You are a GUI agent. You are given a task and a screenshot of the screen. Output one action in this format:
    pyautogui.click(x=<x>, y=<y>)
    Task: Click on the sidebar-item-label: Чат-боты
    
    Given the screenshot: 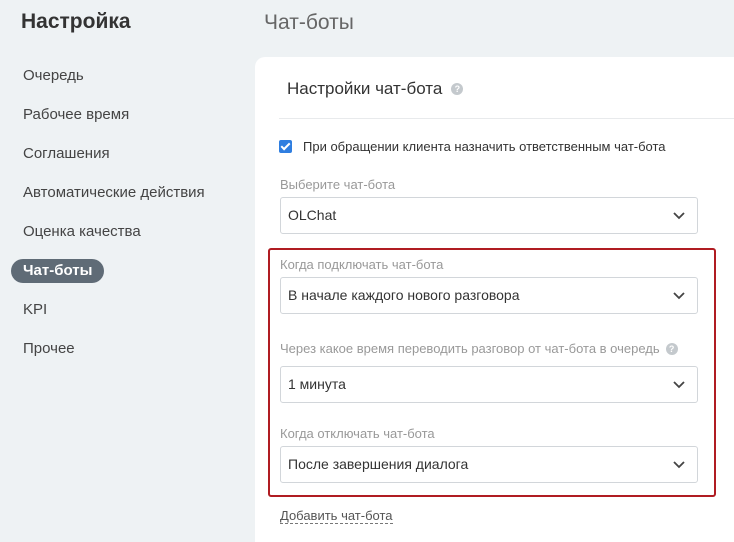 What is the action you would take?
    pyautogui.click(x=58, y=271)
    